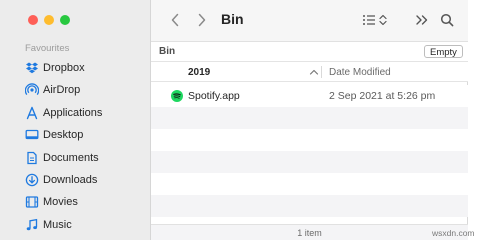 The height and width of the screenshot is (240, 480). I want to click on search-icon, so click(447, 20).